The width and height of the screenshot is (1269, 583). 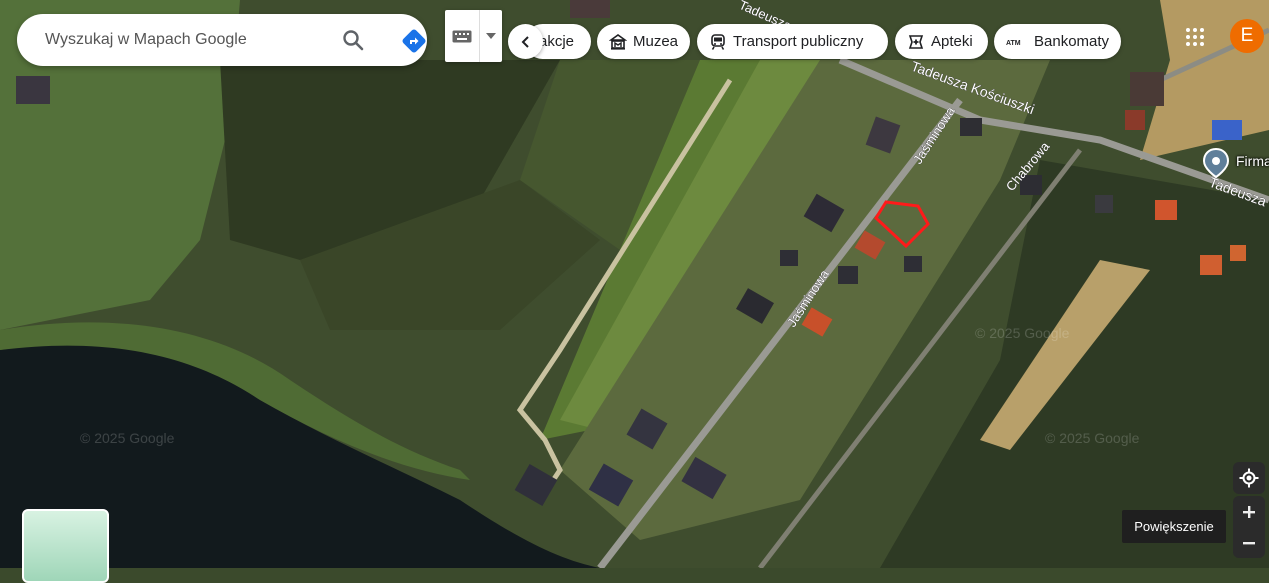 What do you see at coordinates (1022, 333) in the screenshot?
I see `map-watermark-2: © 2025 Google` at bounding box center [1022, 333].